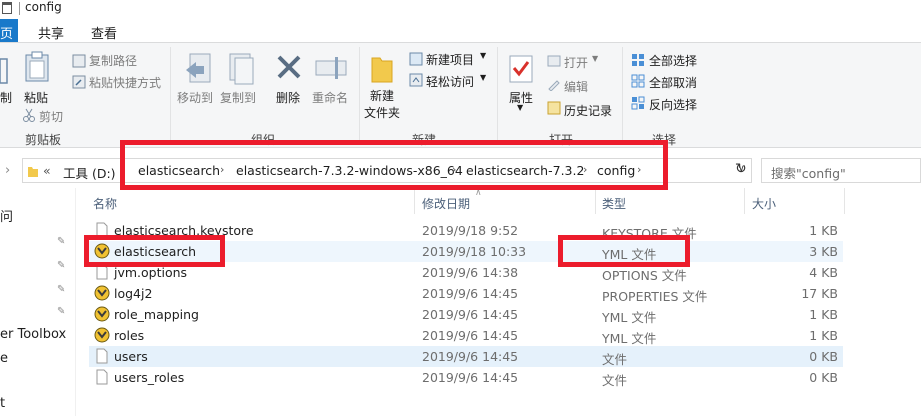  I want to click on paste-icon, so click(37, 66).